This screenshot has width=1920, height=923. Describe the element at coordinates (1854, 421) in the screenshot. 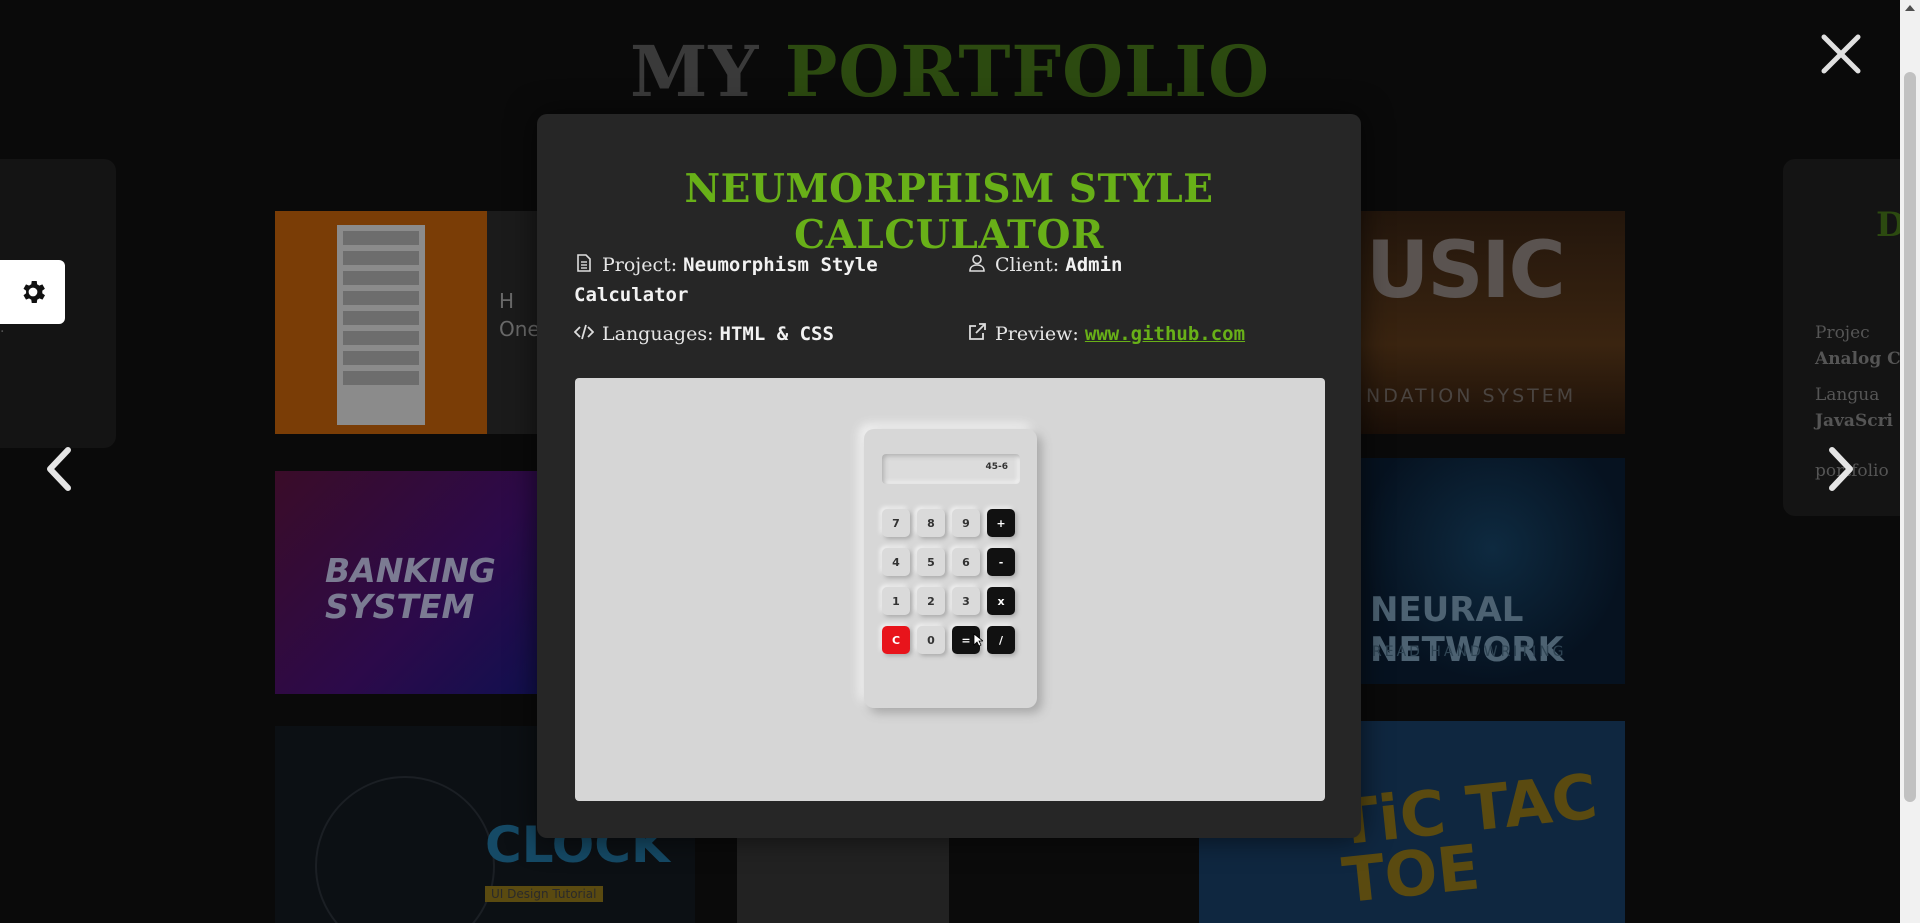

I see `next-card-languages-value: JavaScri` at that location.